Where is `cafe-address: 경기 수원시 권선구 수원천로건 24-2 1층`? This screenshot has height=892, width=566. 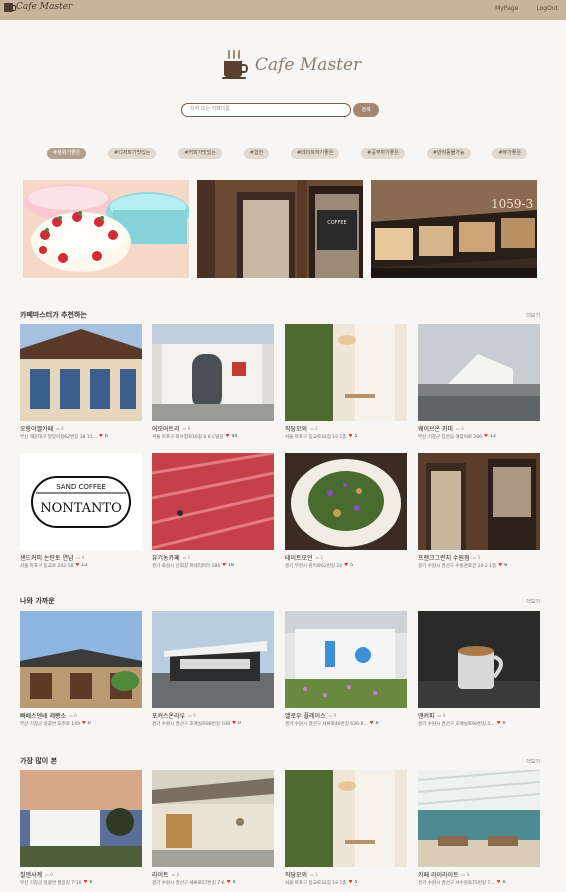 cafe-address: 경기 수원시 권선구 수원천로건 24-2 1층 is located at coordinates (457, 566).